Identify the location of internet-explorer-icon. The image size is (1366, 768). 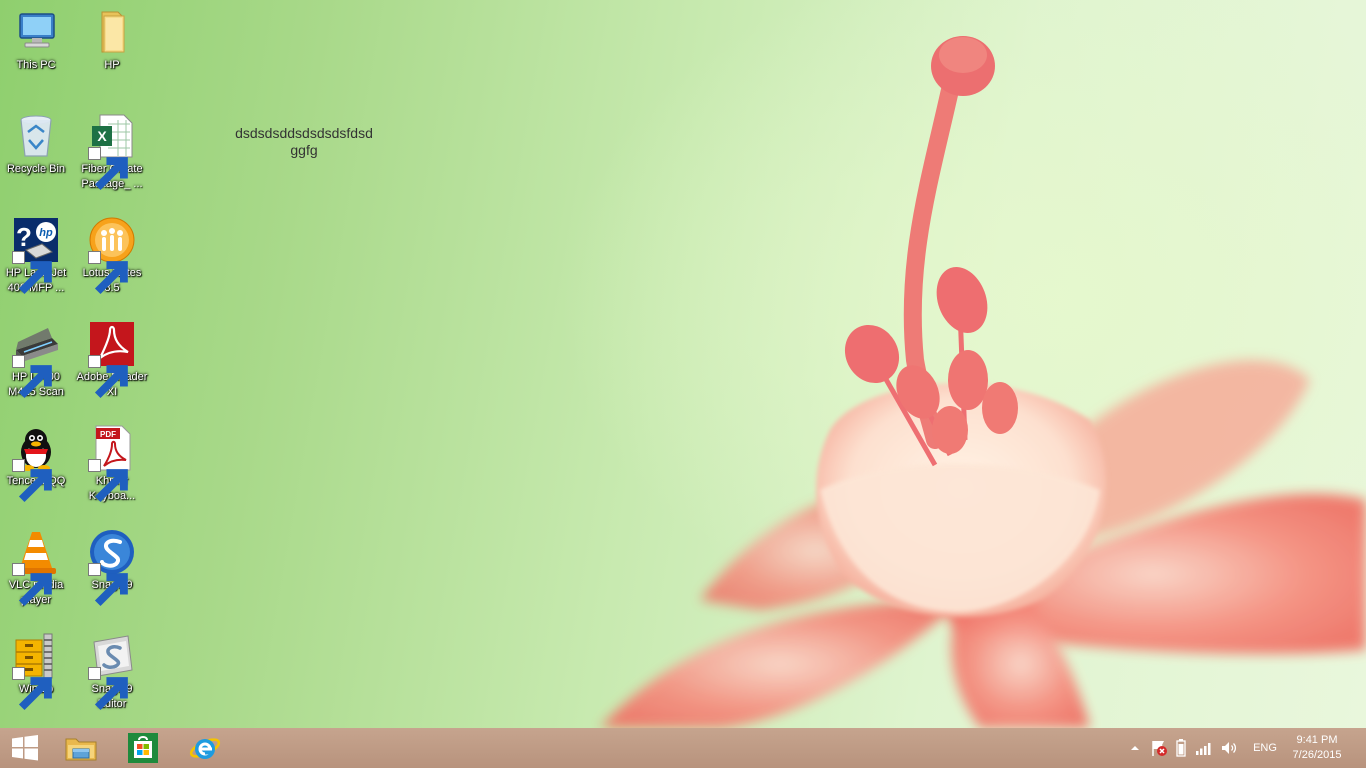
(205, 748).